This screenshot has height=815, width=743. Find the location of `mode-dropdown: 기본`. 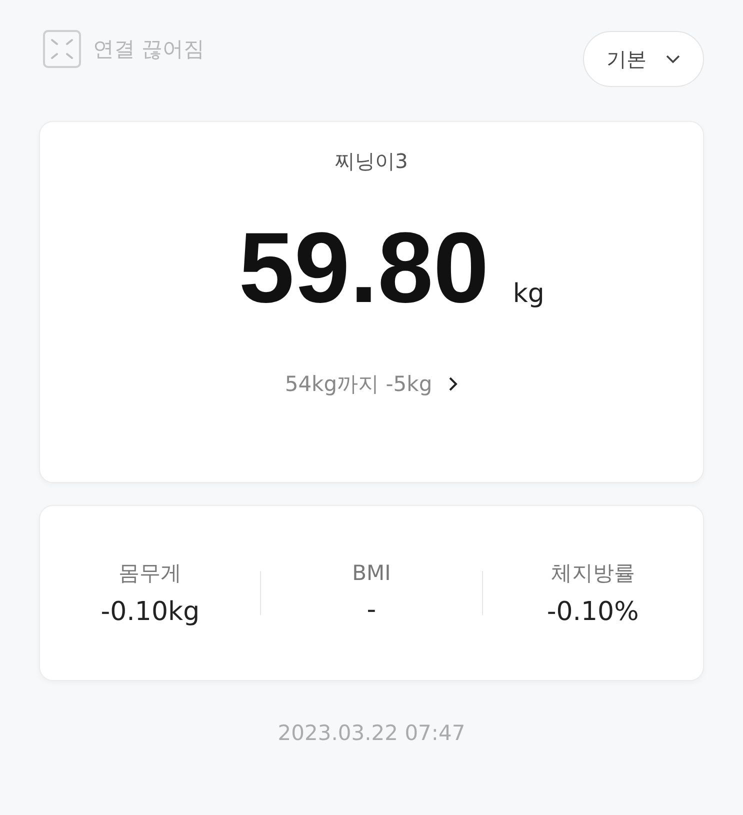

mode-dropdown: 기본 is located at coordinates (643, 59).